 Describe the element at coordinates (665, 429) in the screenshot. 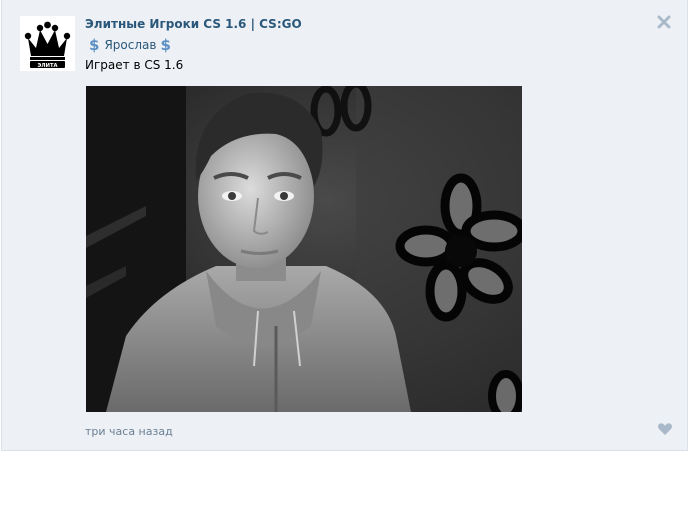

I see `heart-icon` at that location.